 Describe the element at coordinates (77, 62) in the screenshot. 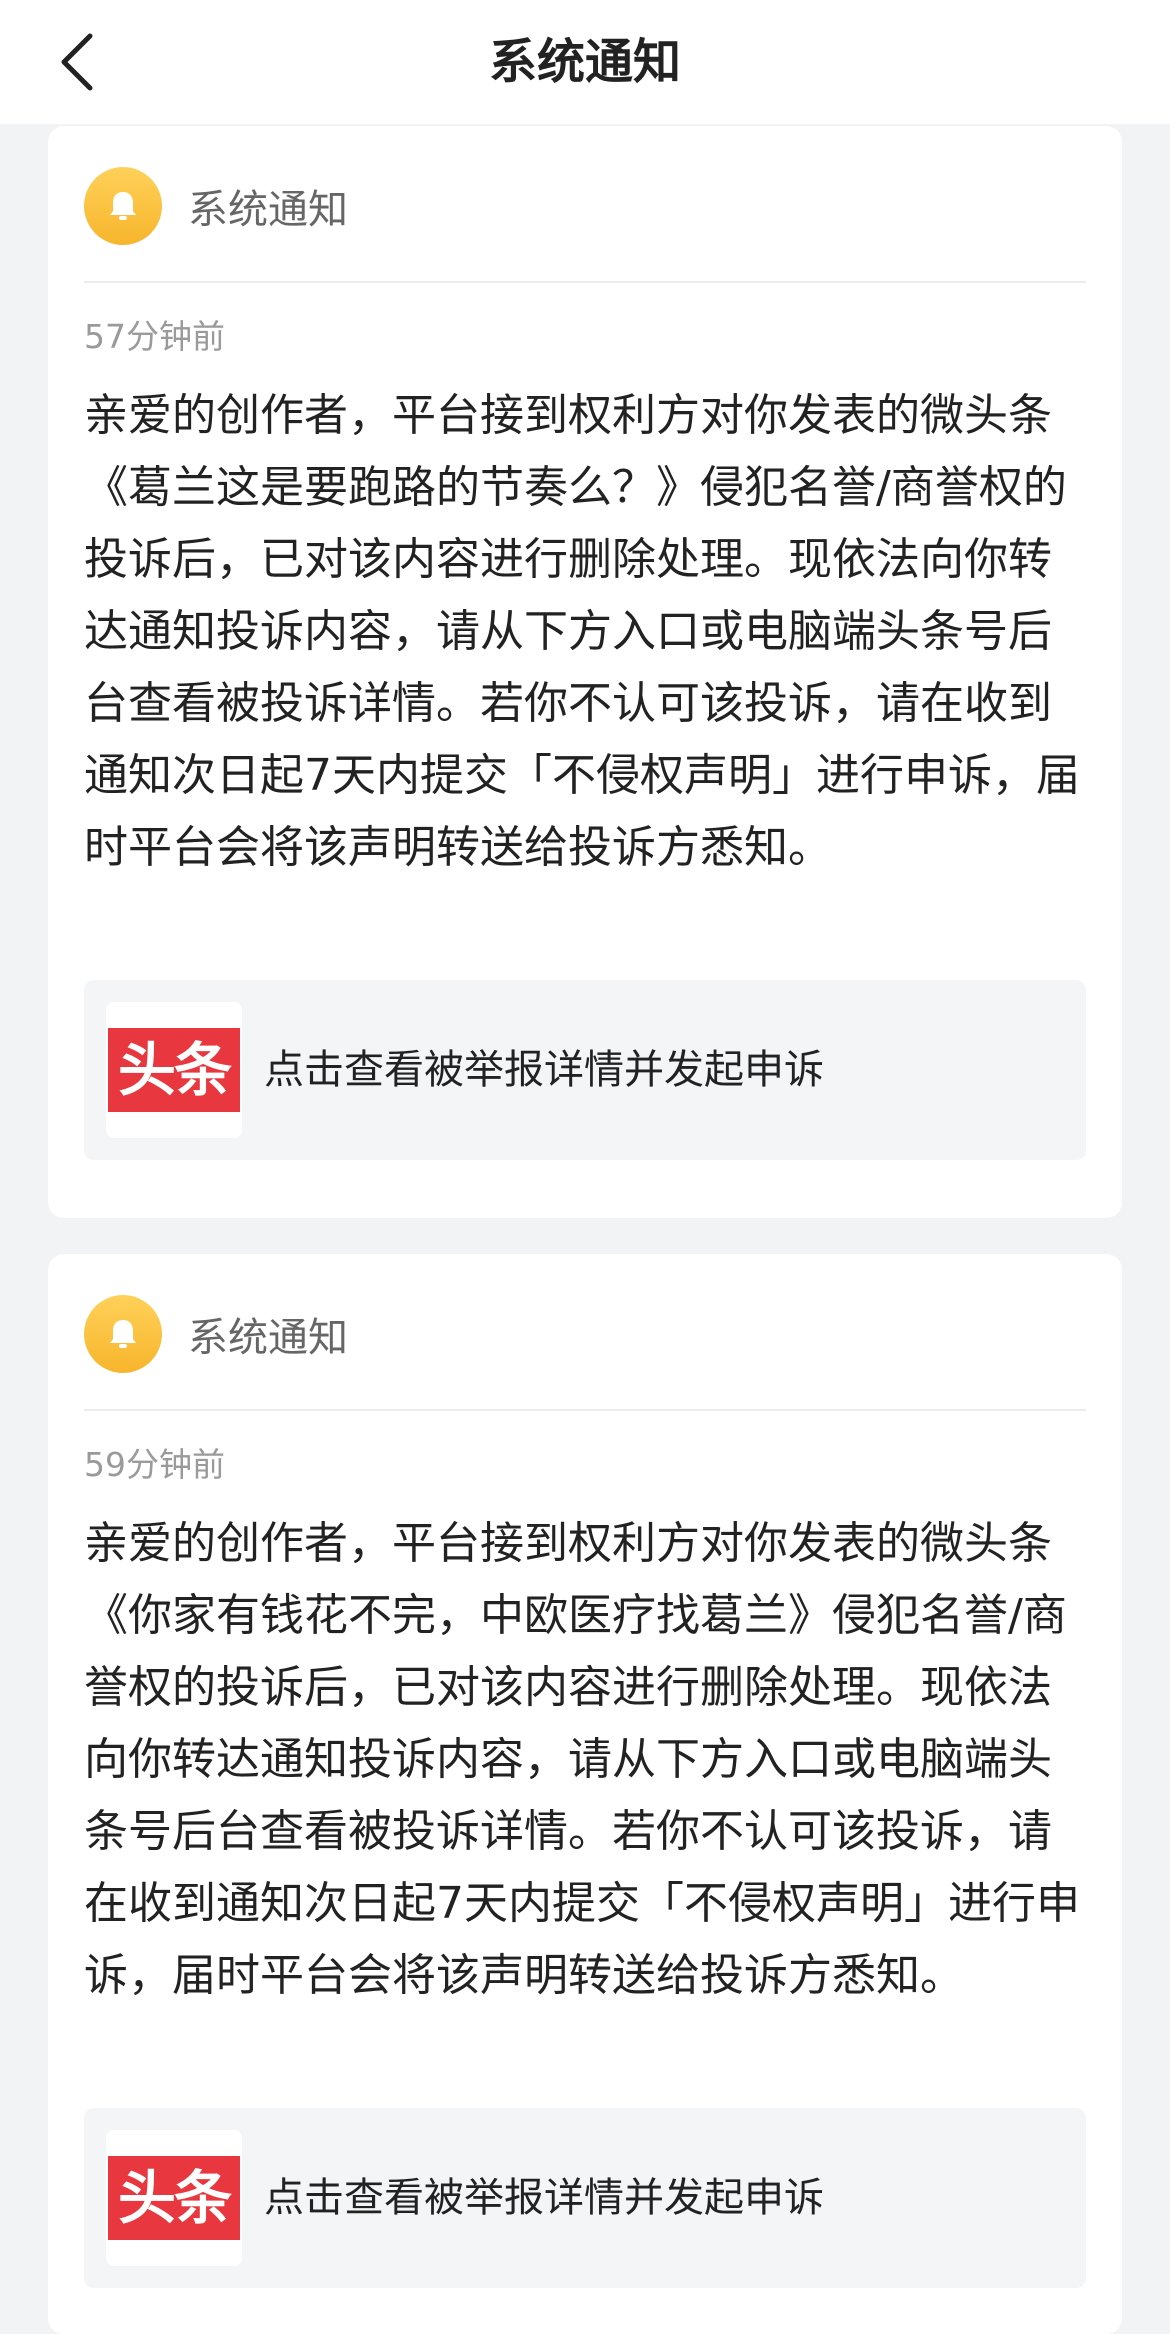

I see `chevron-left-icon` at that location.